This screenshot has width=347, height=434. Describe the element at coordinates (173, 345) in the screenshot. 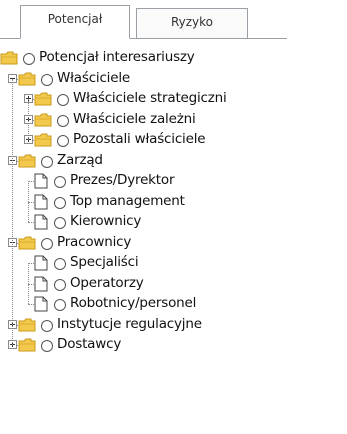

I see `tree-node: Dostawcy` at that location.